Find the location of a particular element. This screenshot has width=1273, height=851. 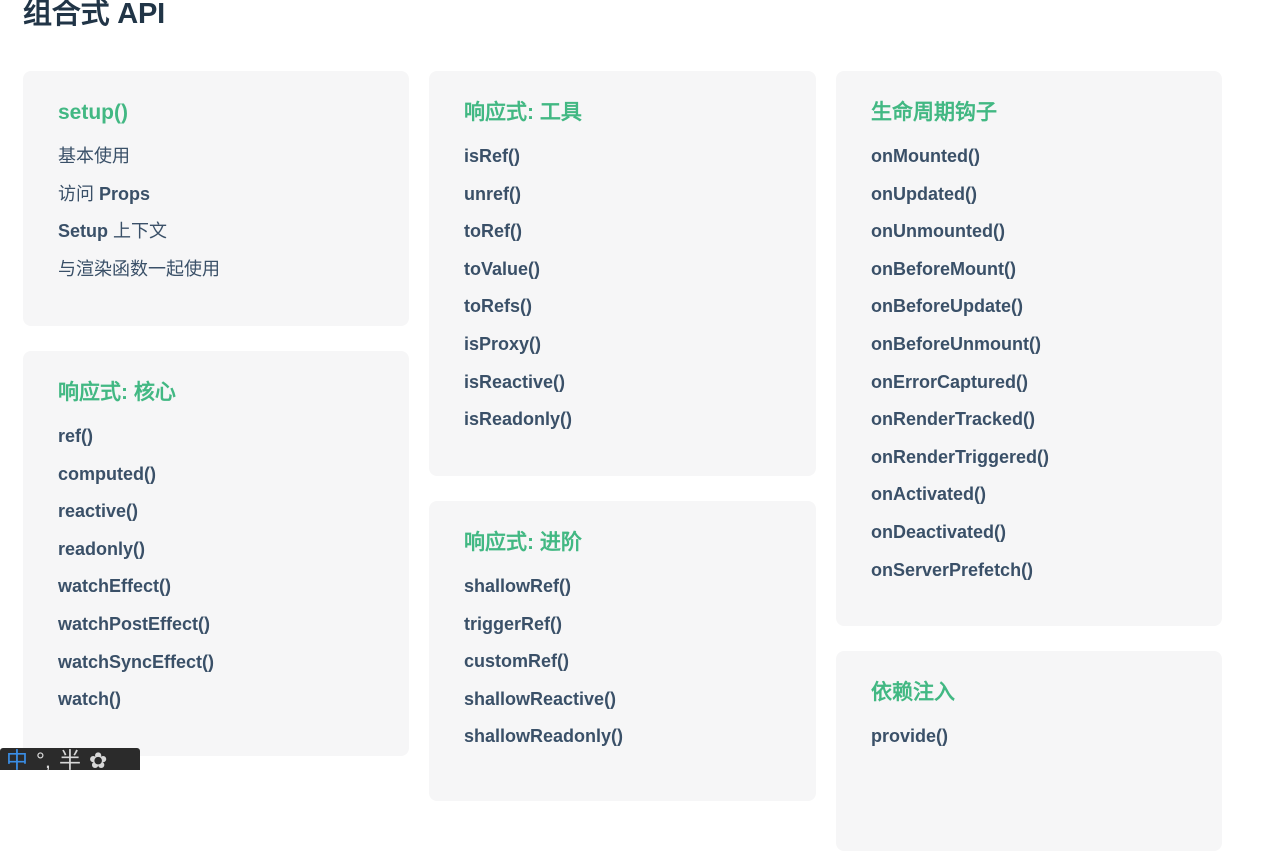

list-item: onServerPrefetch() is located at coordinates (1029, 578).